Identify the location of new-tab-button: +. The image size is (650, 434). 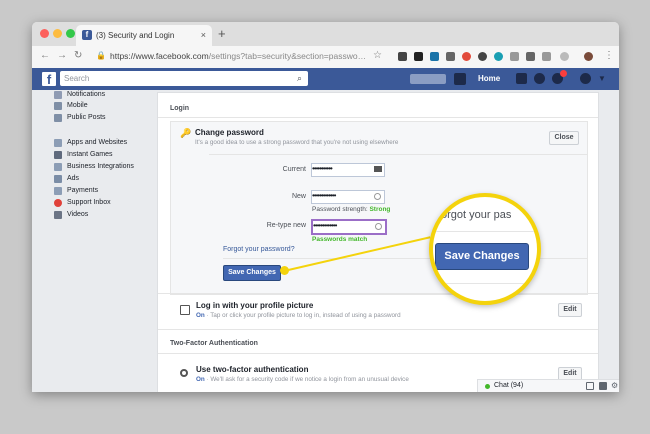
(222, 33).